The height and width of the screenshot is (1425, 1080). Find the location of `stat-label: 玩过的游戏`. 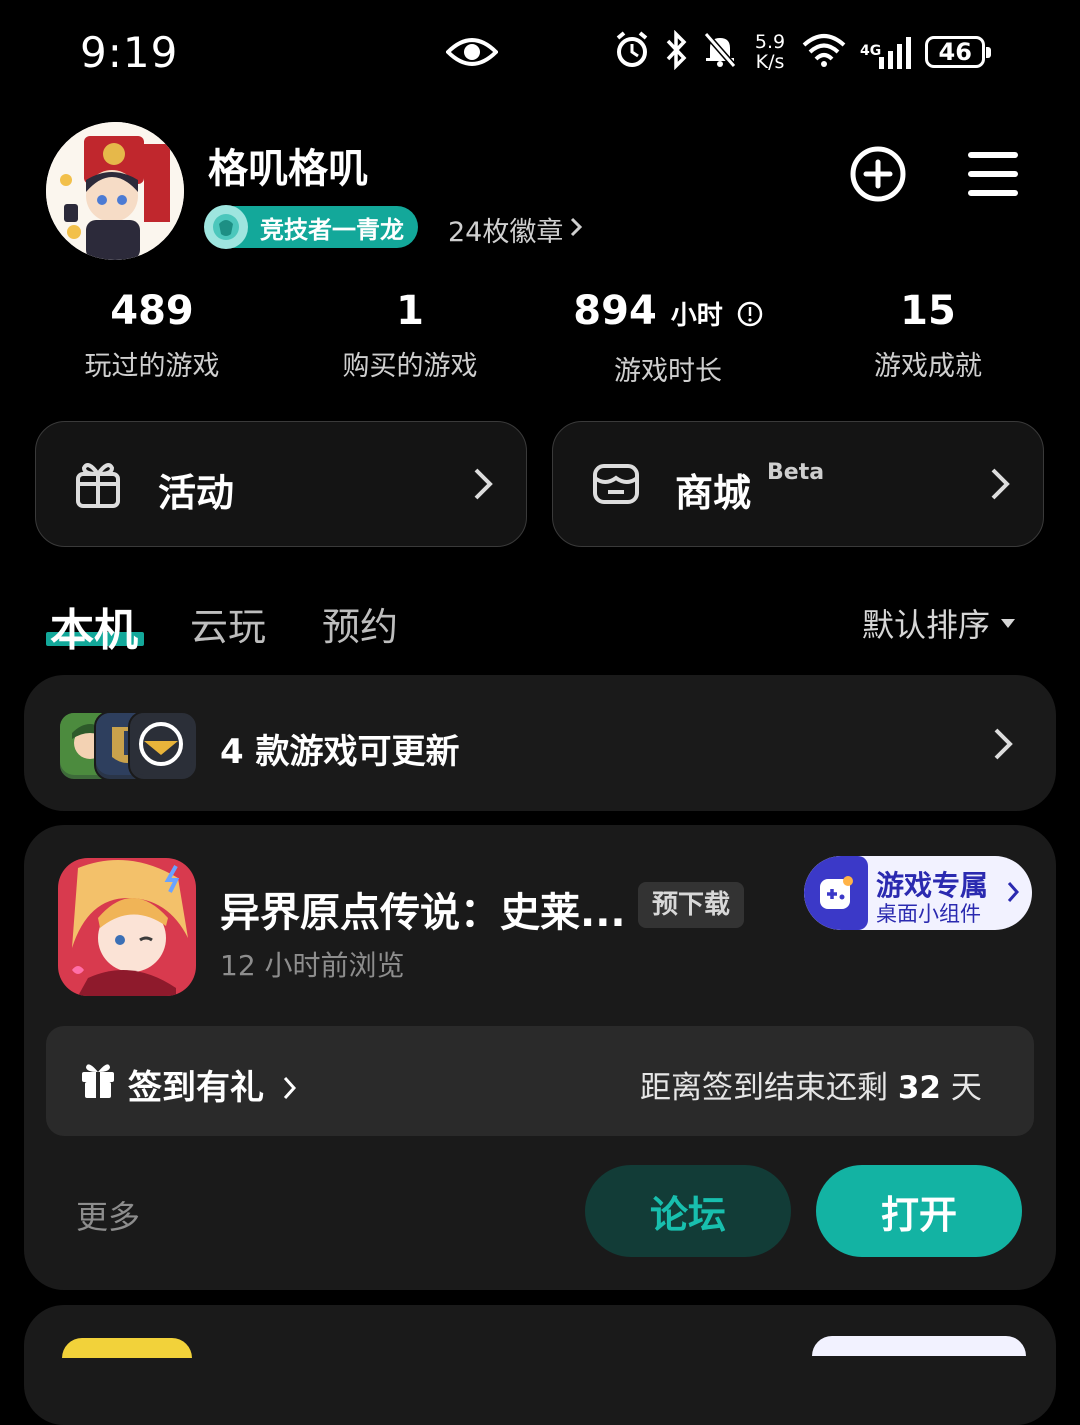

stat-label: 玩过的游戏 is located at coordinates (152, 366).